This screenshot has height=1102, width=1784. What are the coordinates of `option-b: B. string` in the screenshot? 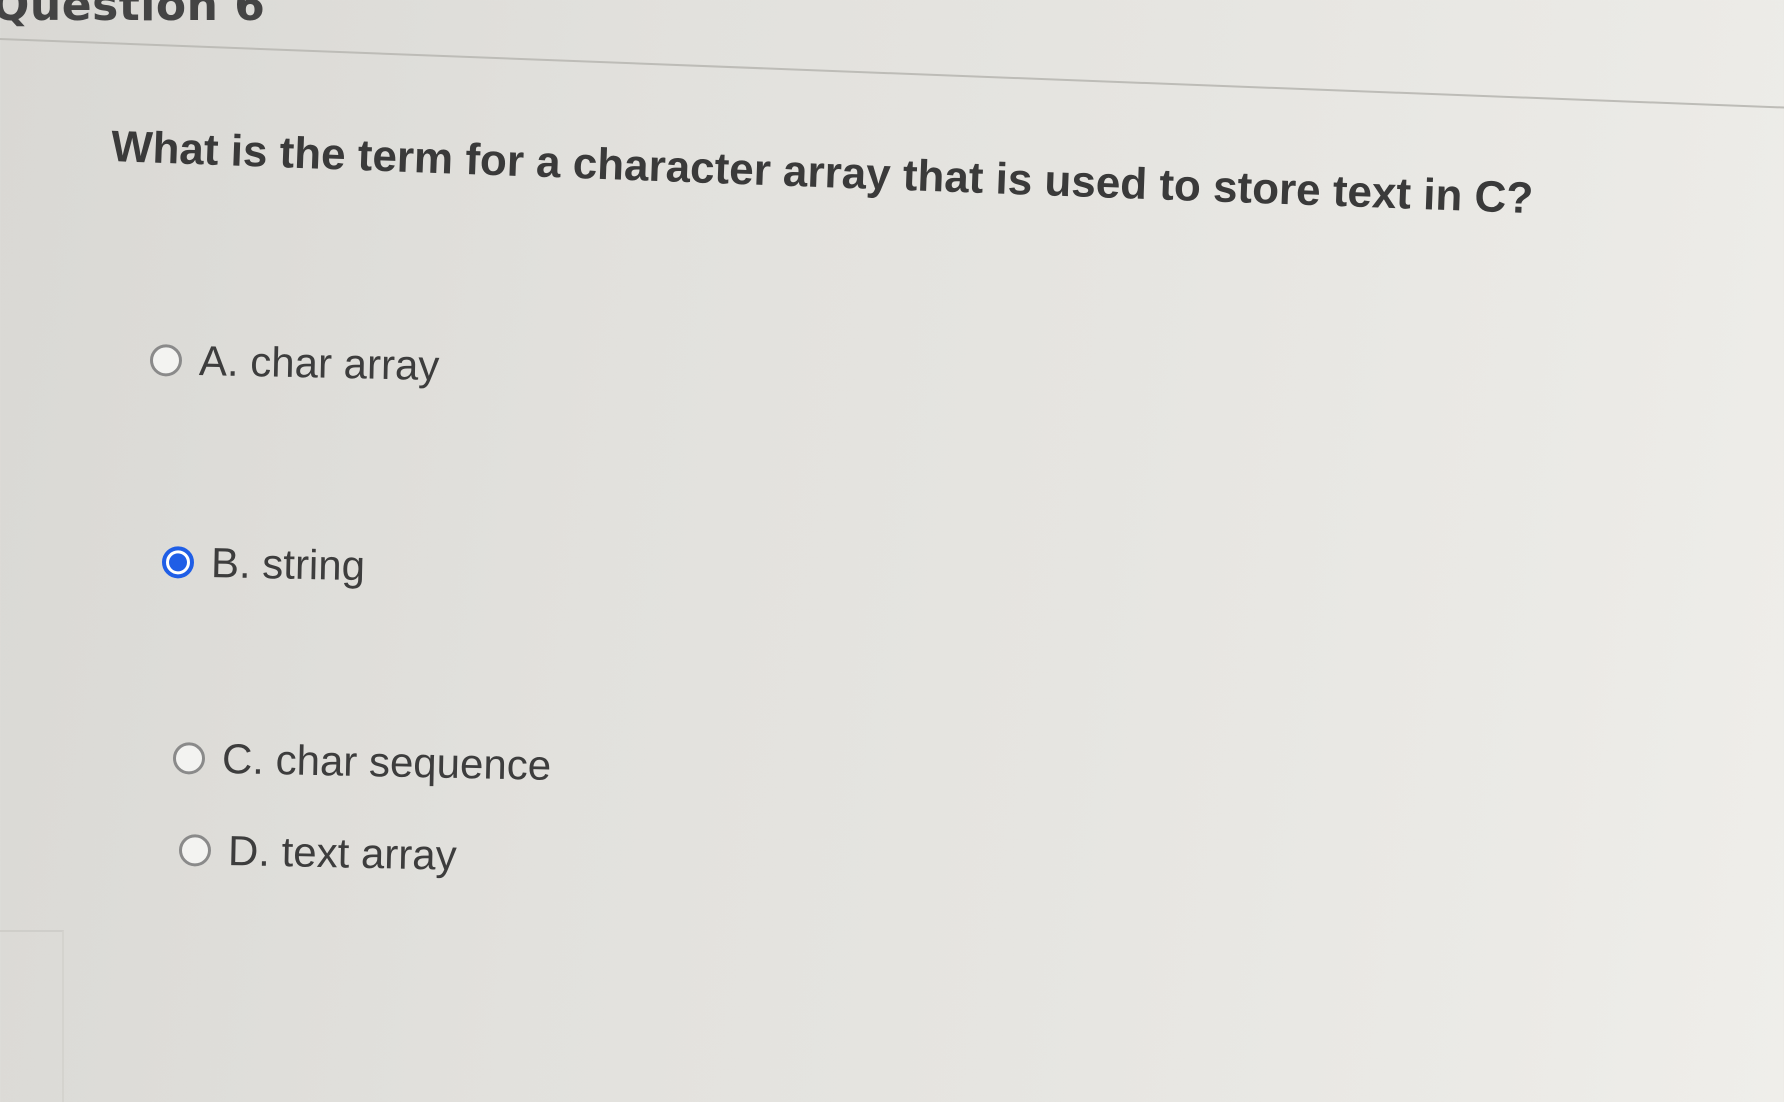 It's located at (263, 564).